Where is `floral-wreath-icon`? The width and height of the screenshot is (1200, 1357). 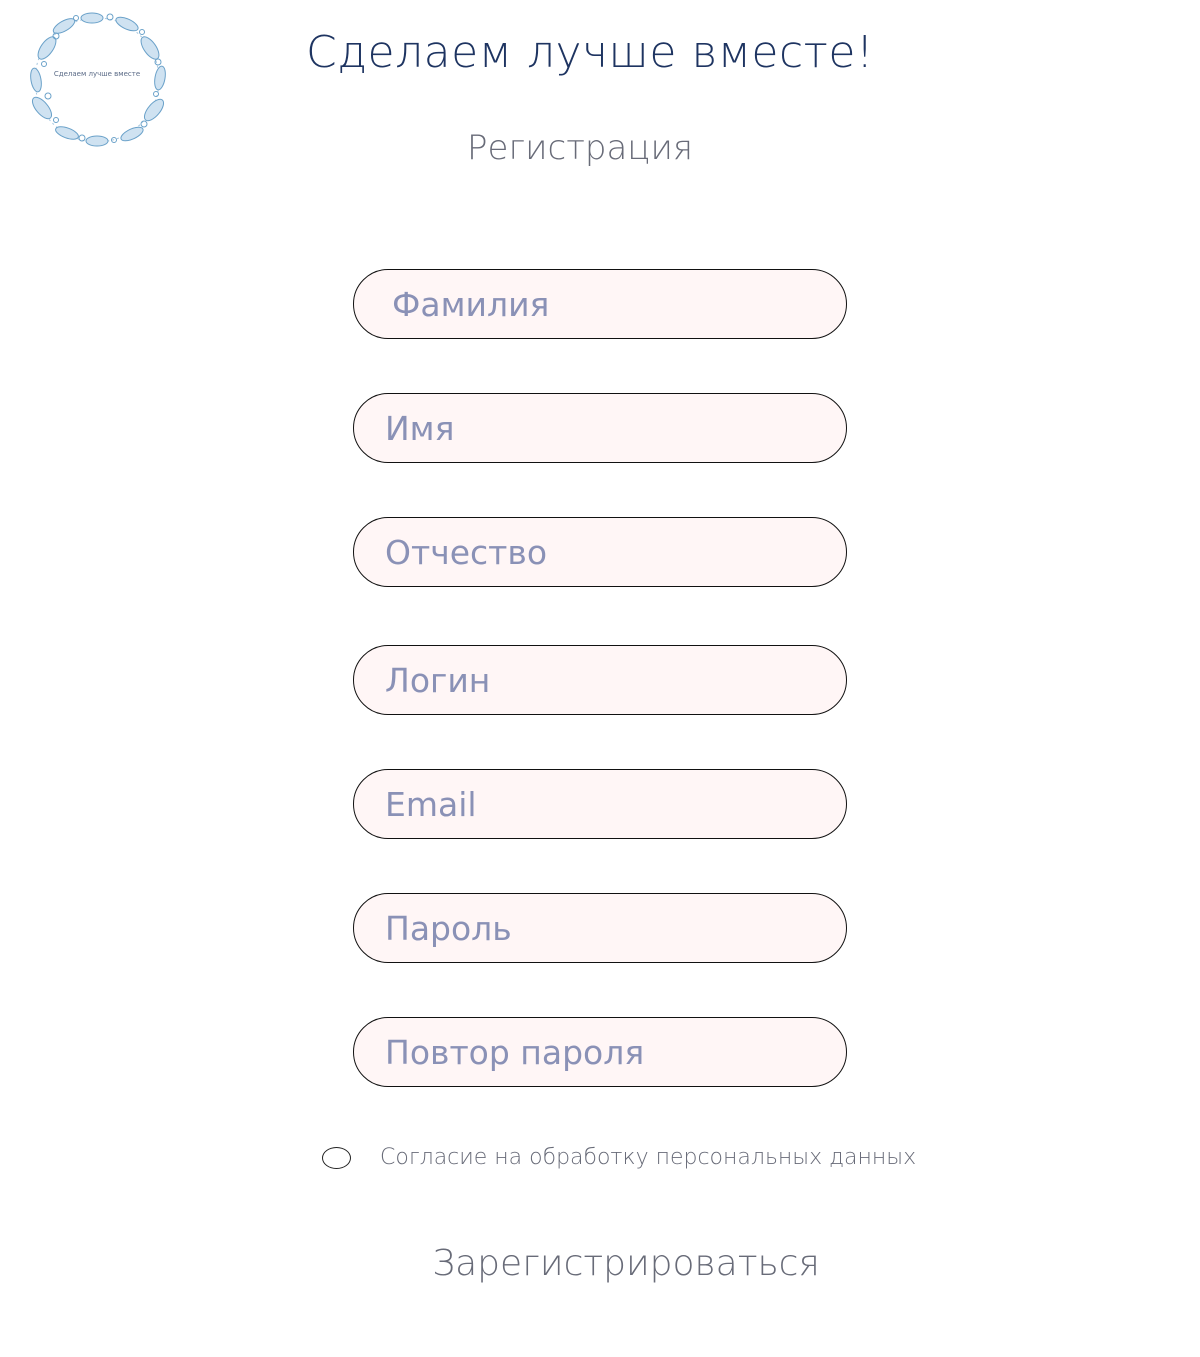
floral-wreath-icon is located at coordinates (98, 79).